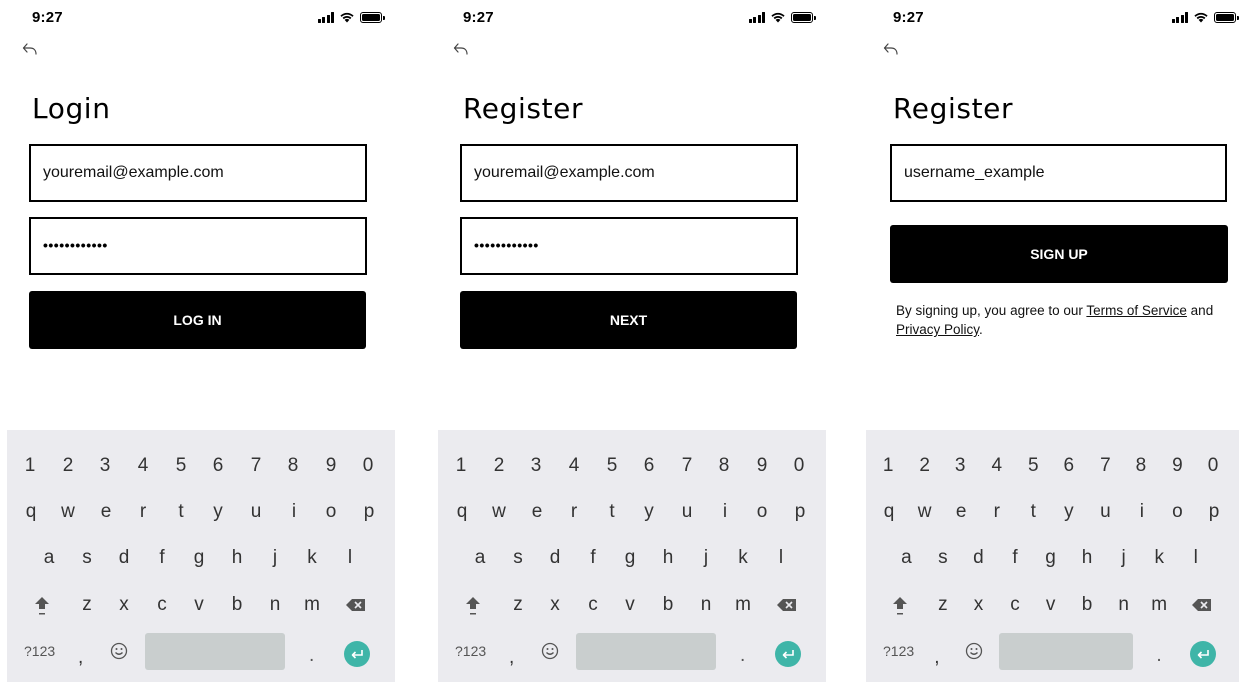  Describe the element at coordinates (198, 246) in the screenshot. I see `password-field: ••••••••••••` at that location.